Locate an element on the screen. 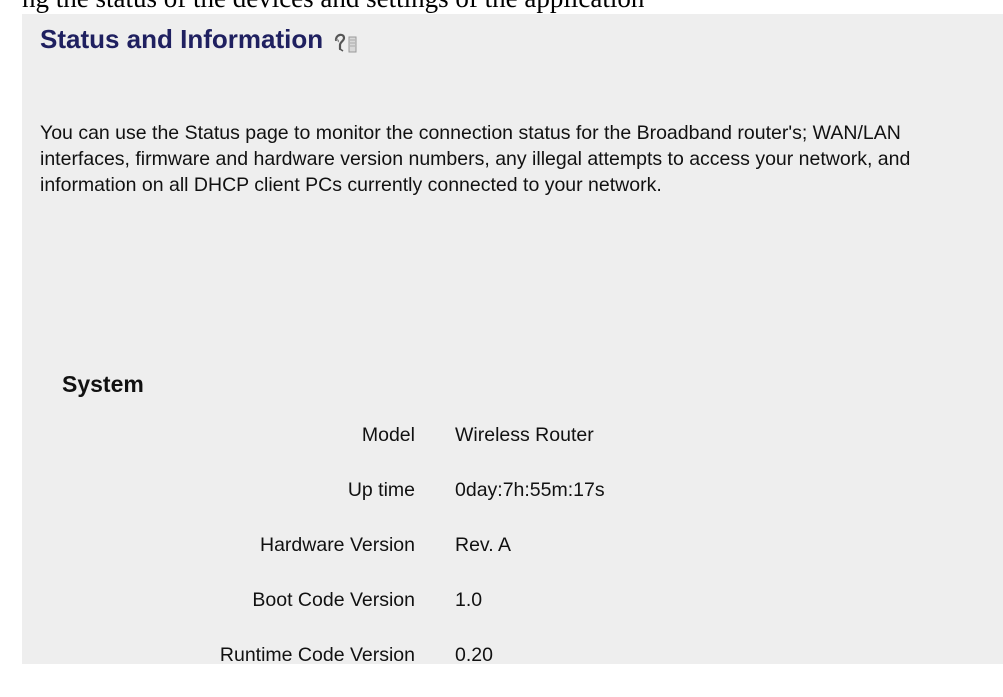 The width and height of the screenshot is (1003, 697). system-section-heading: System is located at coordinates (103, 384).